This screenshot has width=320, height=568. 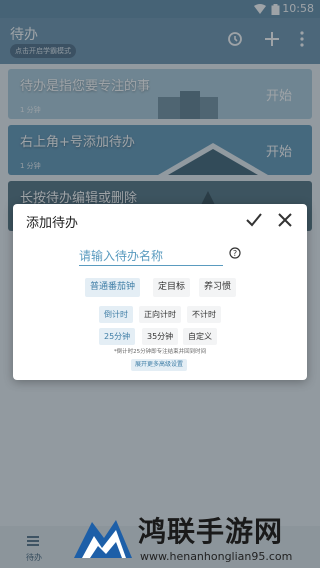 I want to click on check-icon, so click(x=254, y=220).